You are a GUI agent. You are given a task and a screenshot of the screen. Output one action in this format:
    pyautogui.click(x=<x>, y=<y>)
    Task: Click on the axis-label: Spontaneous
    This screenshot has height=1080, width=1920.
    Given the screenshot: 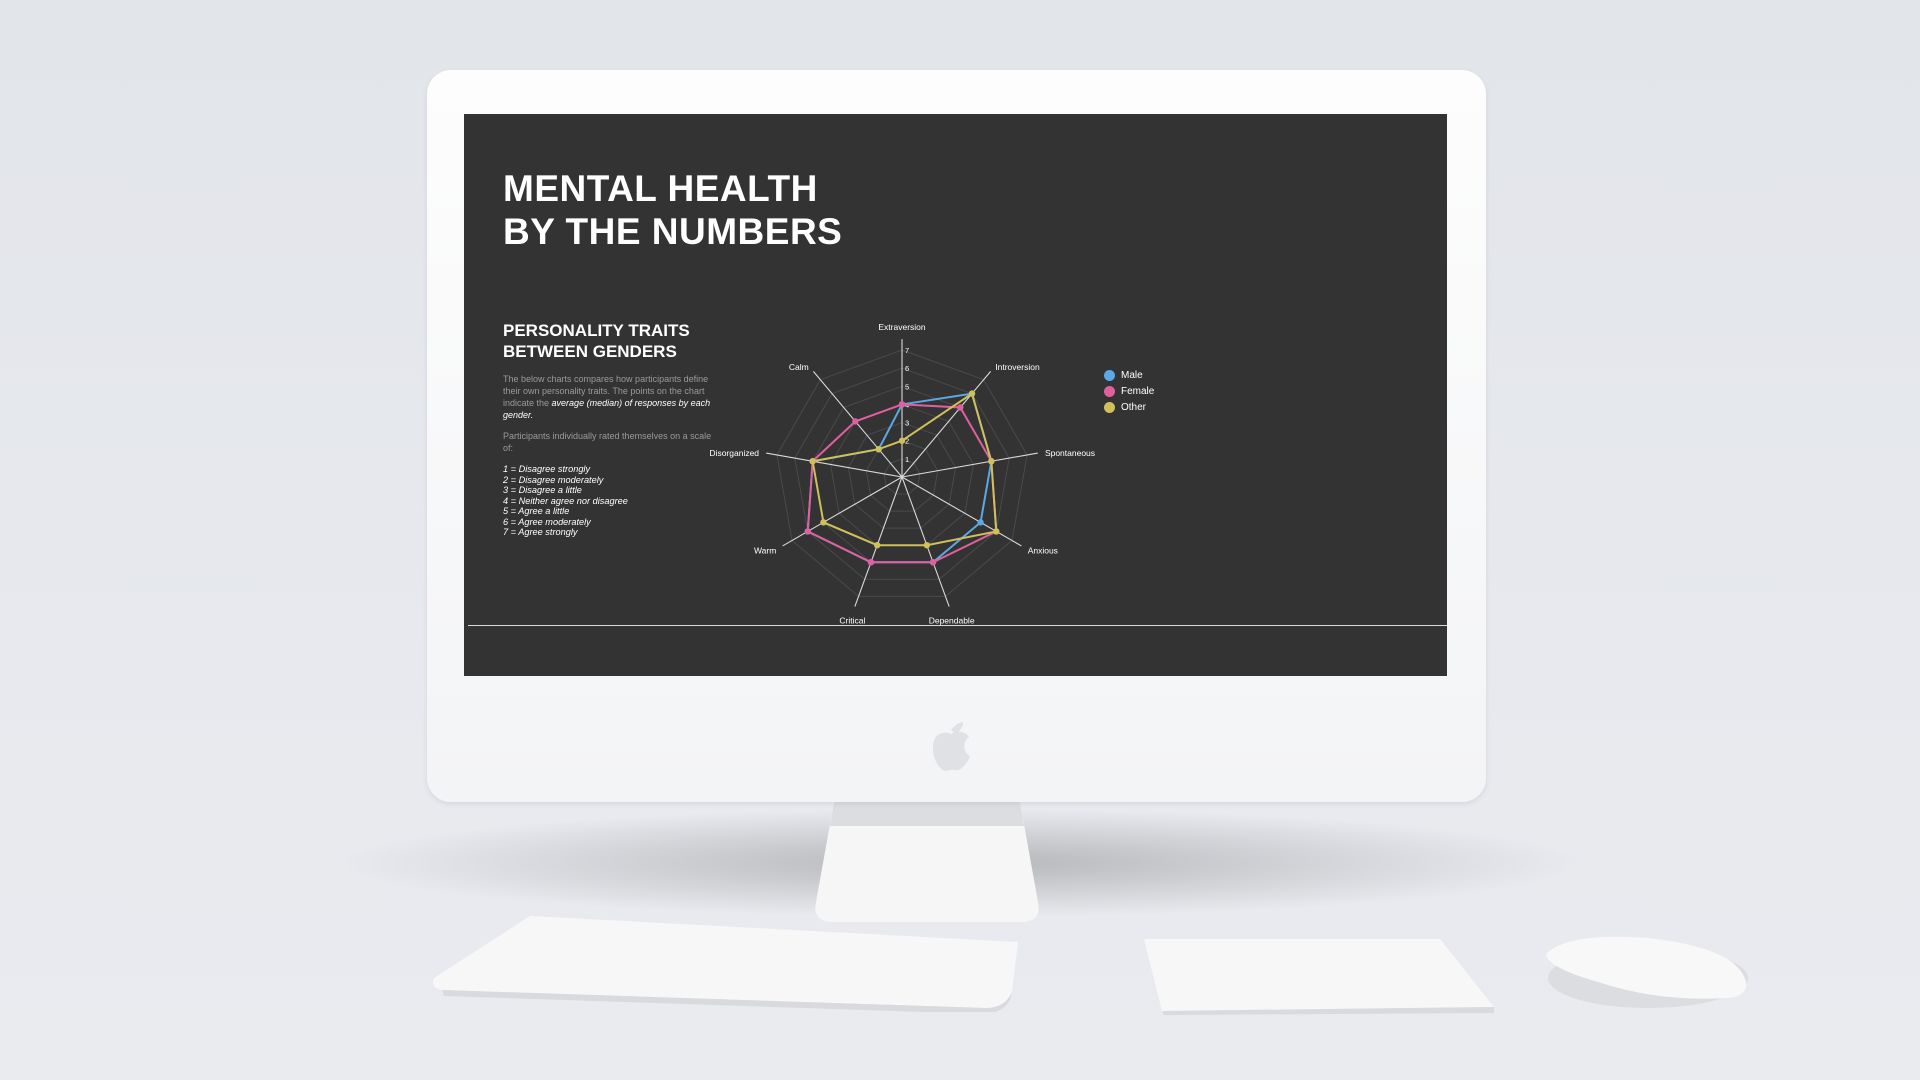 What is the action you would take?
    pyautogui.click(x=1070, y=453)
    